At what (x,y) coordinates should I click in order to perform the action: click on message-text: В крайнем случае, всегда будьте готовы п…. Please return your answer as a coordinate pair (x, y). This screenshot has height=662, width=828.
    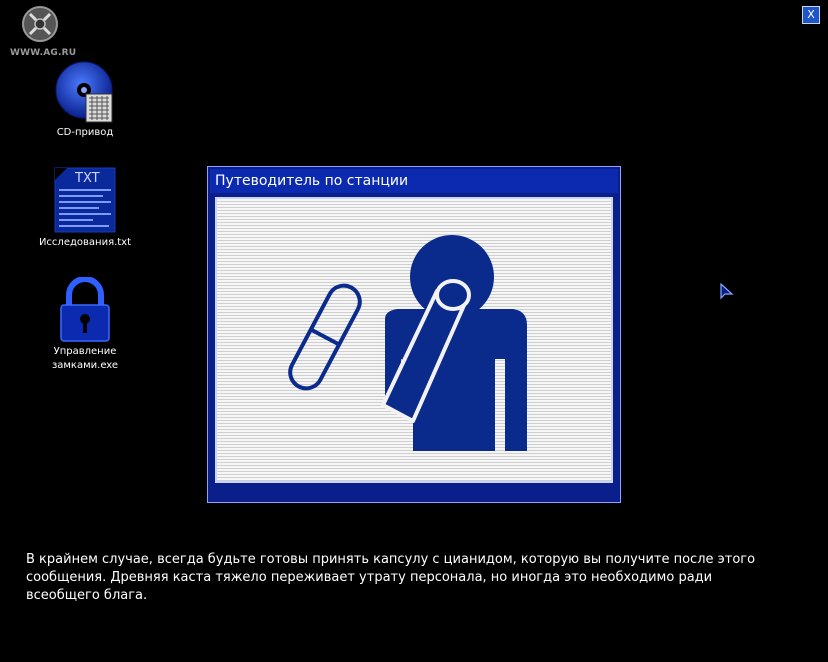
    Looking at the image, I should click on (391, 577).